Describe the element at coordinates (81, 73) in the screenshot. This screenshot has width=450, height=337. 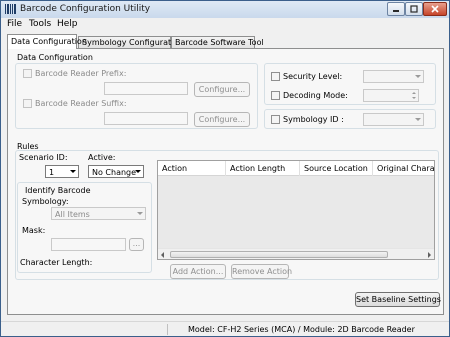
I see `prefix-label: Barcode Reader Prefix:` at that location.